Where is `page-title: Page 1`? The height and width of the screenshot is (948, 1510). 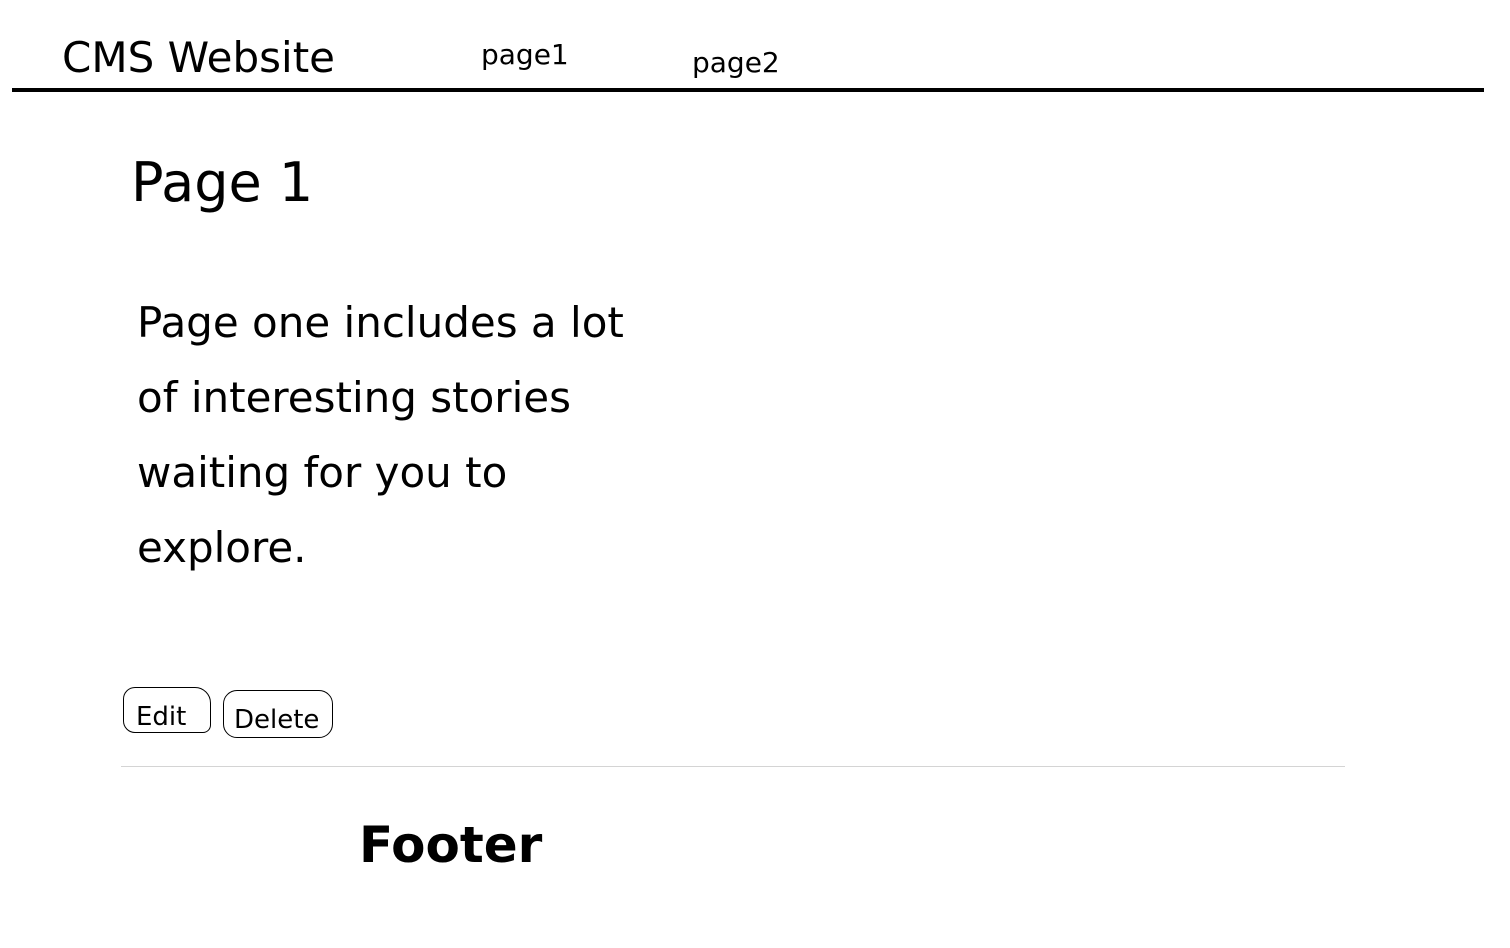 page-title: Page 1 is located at coordinates (222, 182).